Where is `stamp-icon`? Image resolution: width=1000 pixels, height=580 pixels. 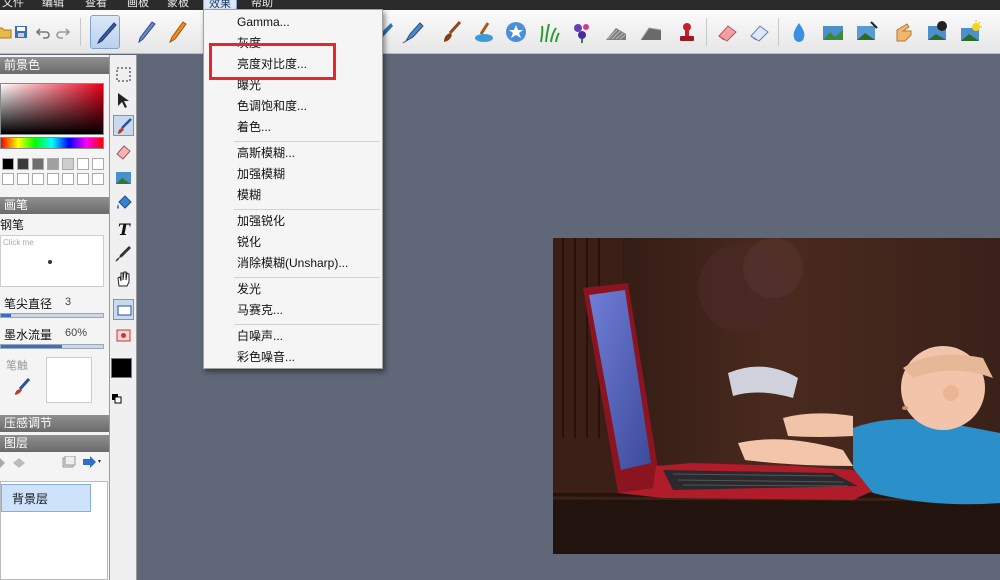 stamp-icon is located at coordinates (687, 32).